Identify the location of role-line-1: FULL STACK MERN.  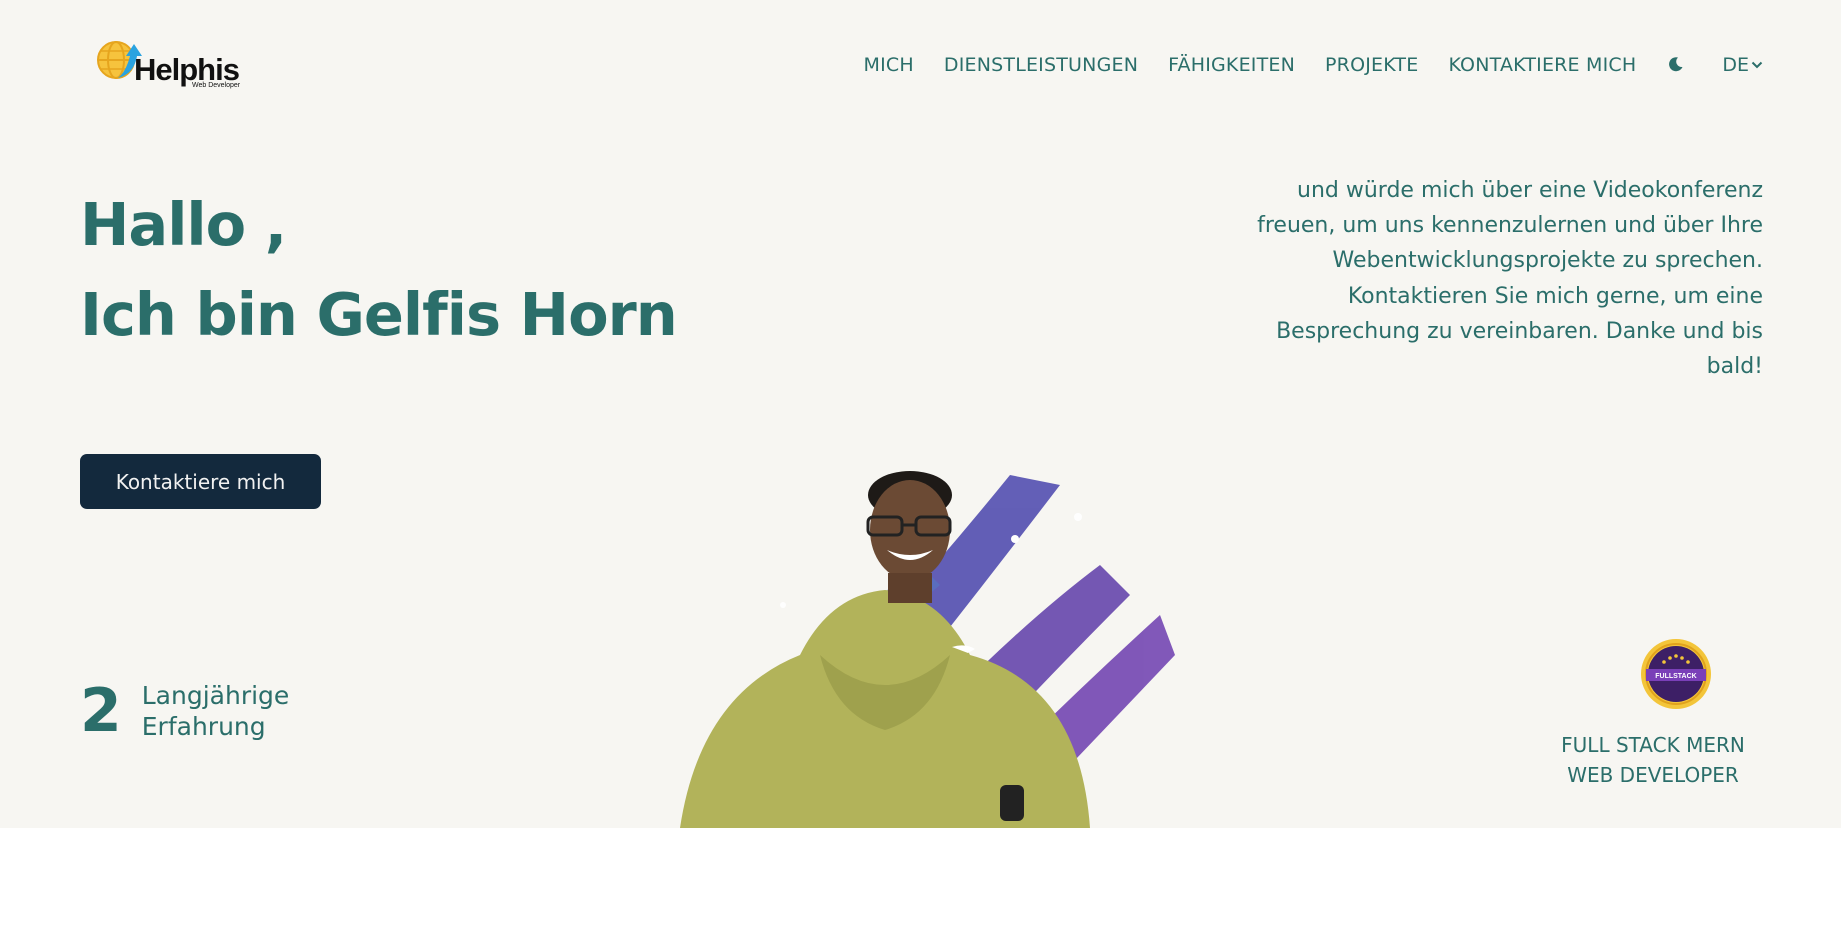
(1653, 745).